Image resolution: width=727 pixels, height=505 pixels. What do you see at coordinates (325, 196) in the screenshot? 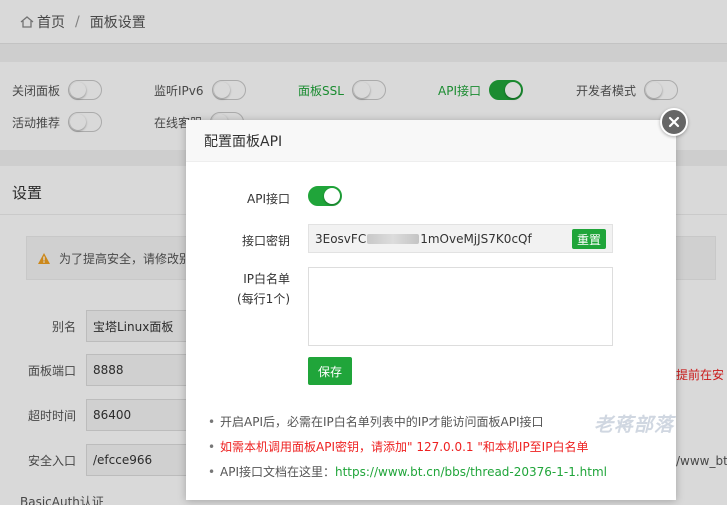
I see `api-toggle` at bounding box center [325, 196].